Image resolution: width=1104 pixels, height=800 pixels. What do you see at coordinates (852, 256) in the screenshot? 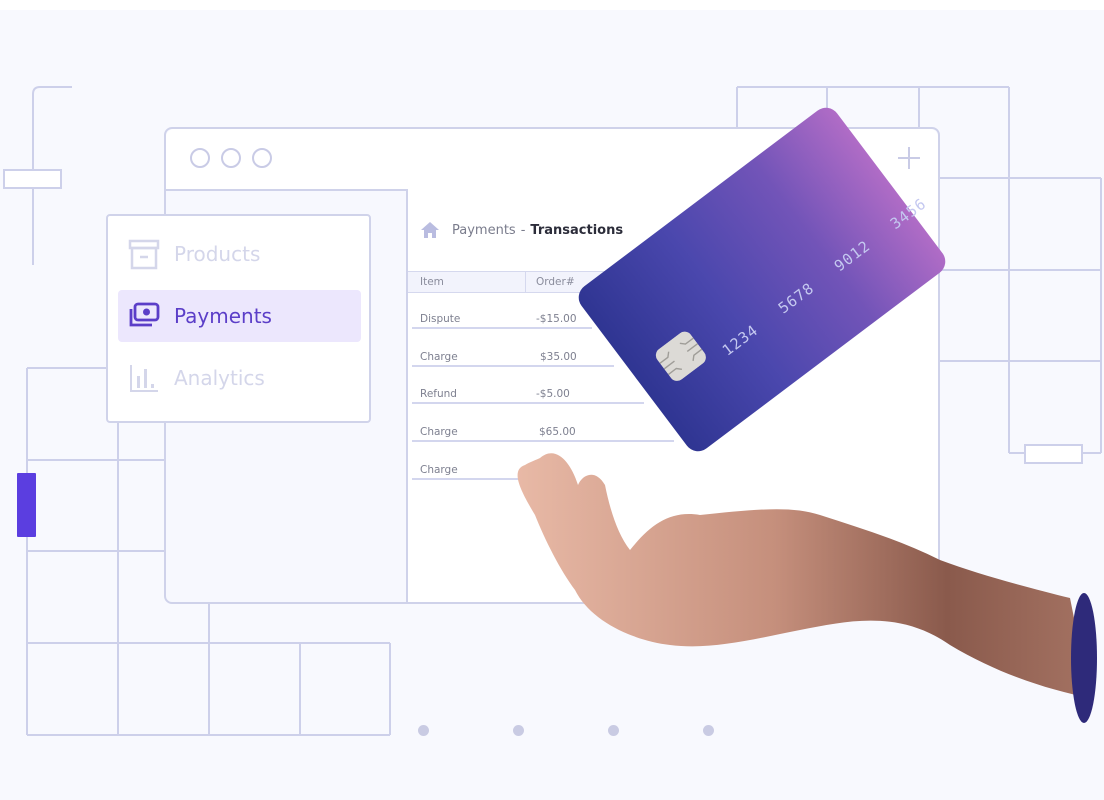
I see `card-number-group: 9012` at bounding box center [852, 256].